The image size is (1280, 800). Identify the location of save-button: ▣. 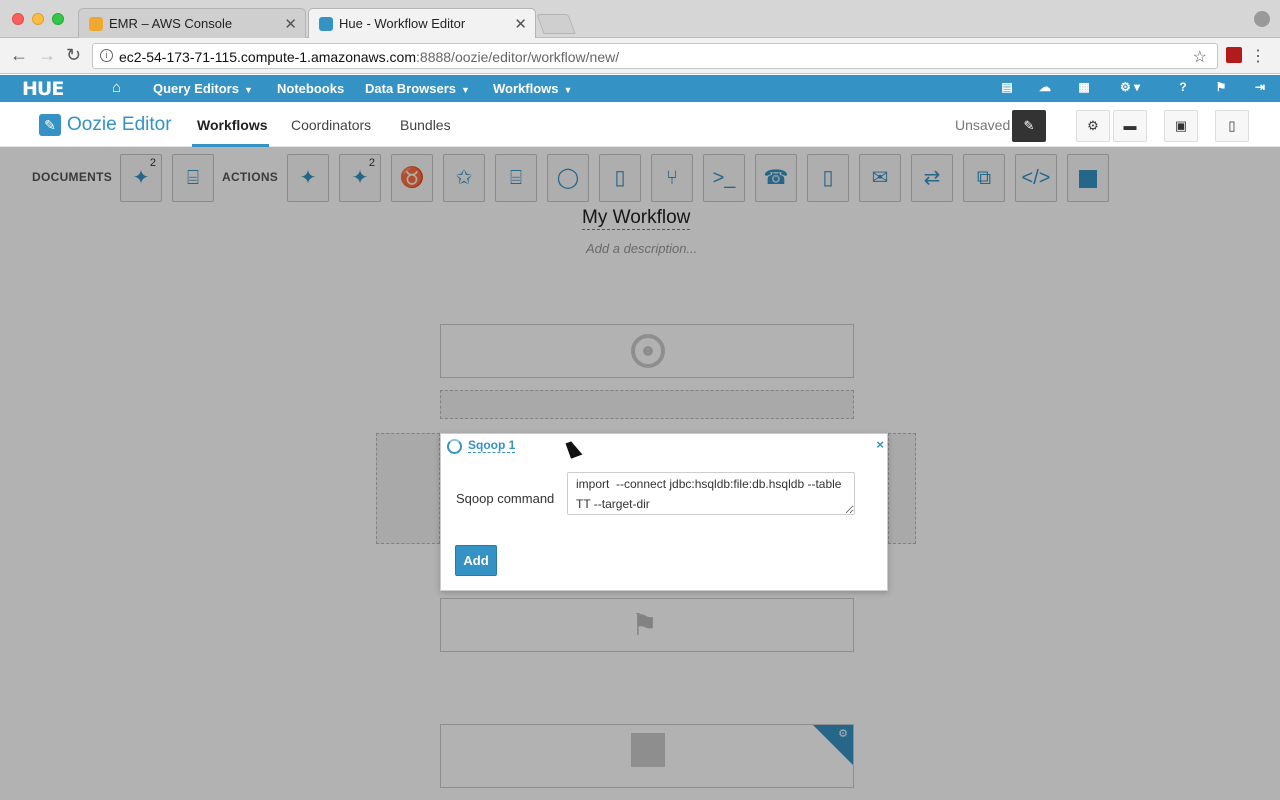
(1181, 126).